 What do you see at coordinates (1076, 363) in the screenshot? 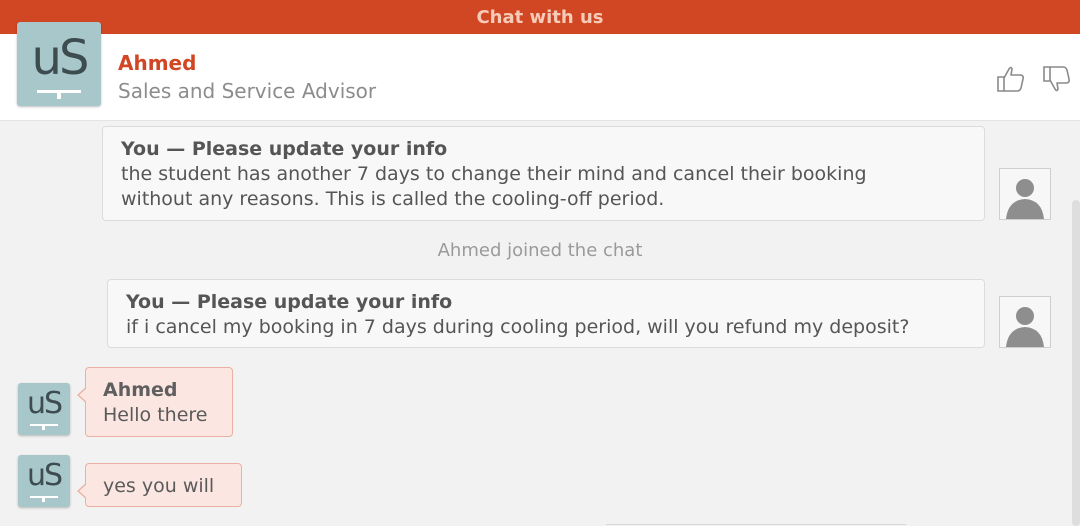
I see `chat-scrollbar` at bounding box center [1076, 363].